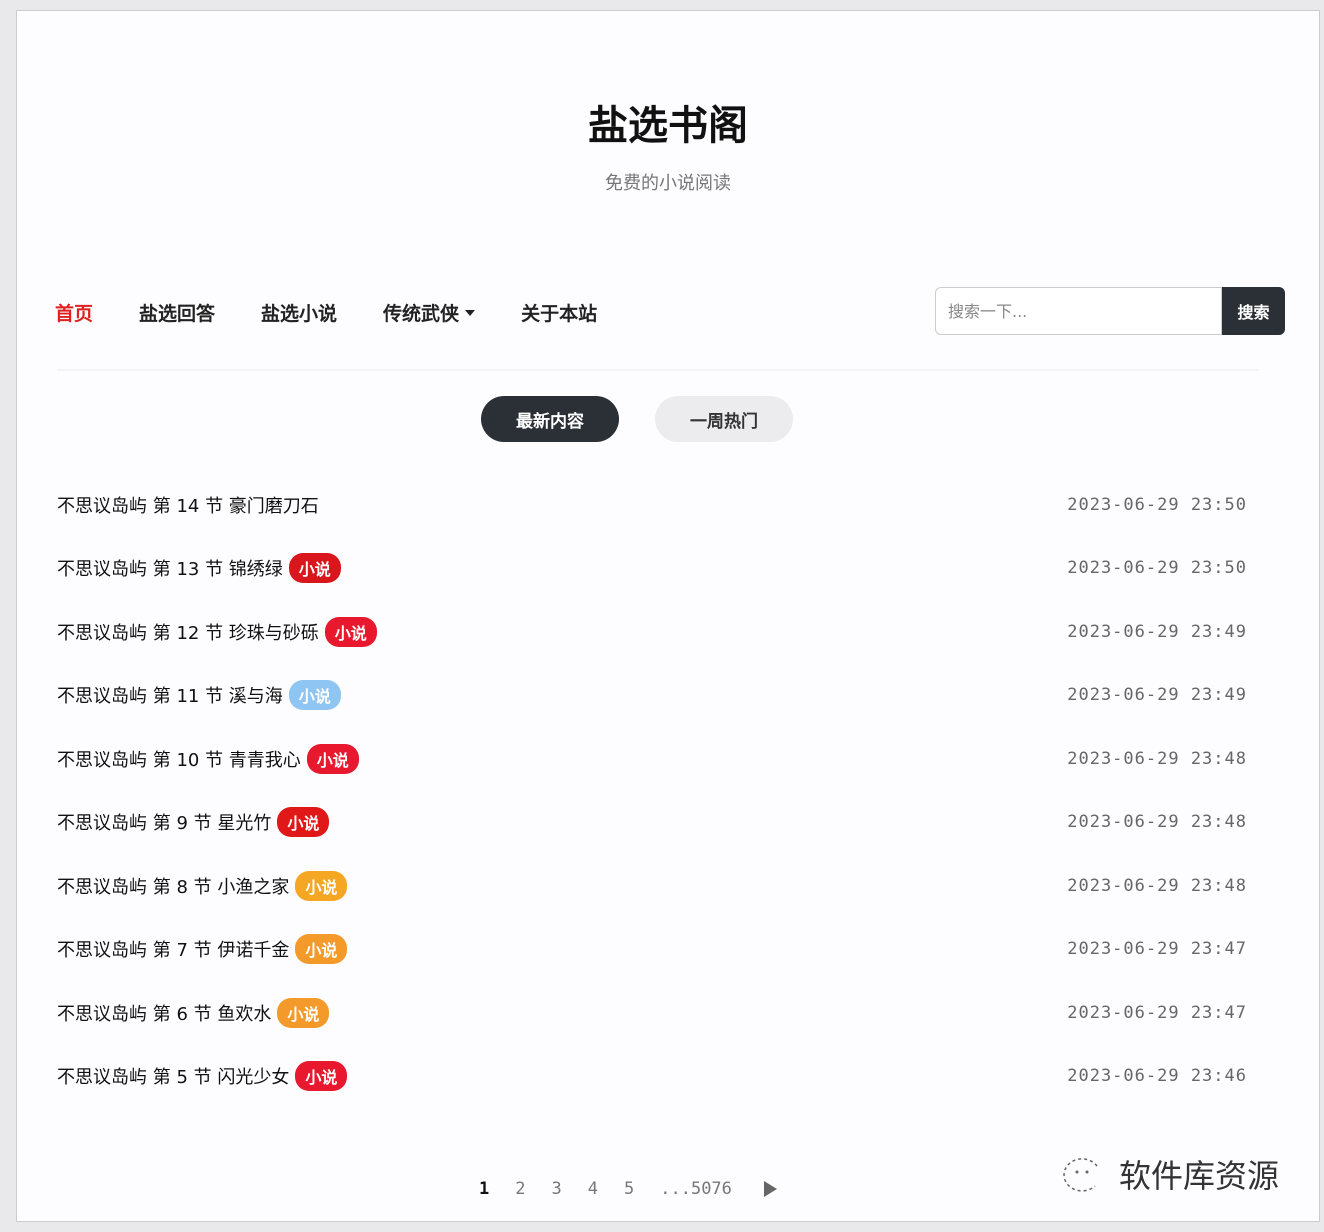 The height and width of the screenshot is (1232, 1324). I want to click on pagination: 1 2 3 4 5 ...5076, so click(628, 1189).